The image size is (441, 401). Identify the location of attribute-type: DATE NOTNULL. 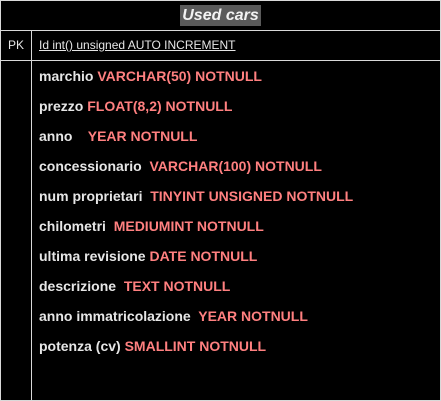
(203, 256).